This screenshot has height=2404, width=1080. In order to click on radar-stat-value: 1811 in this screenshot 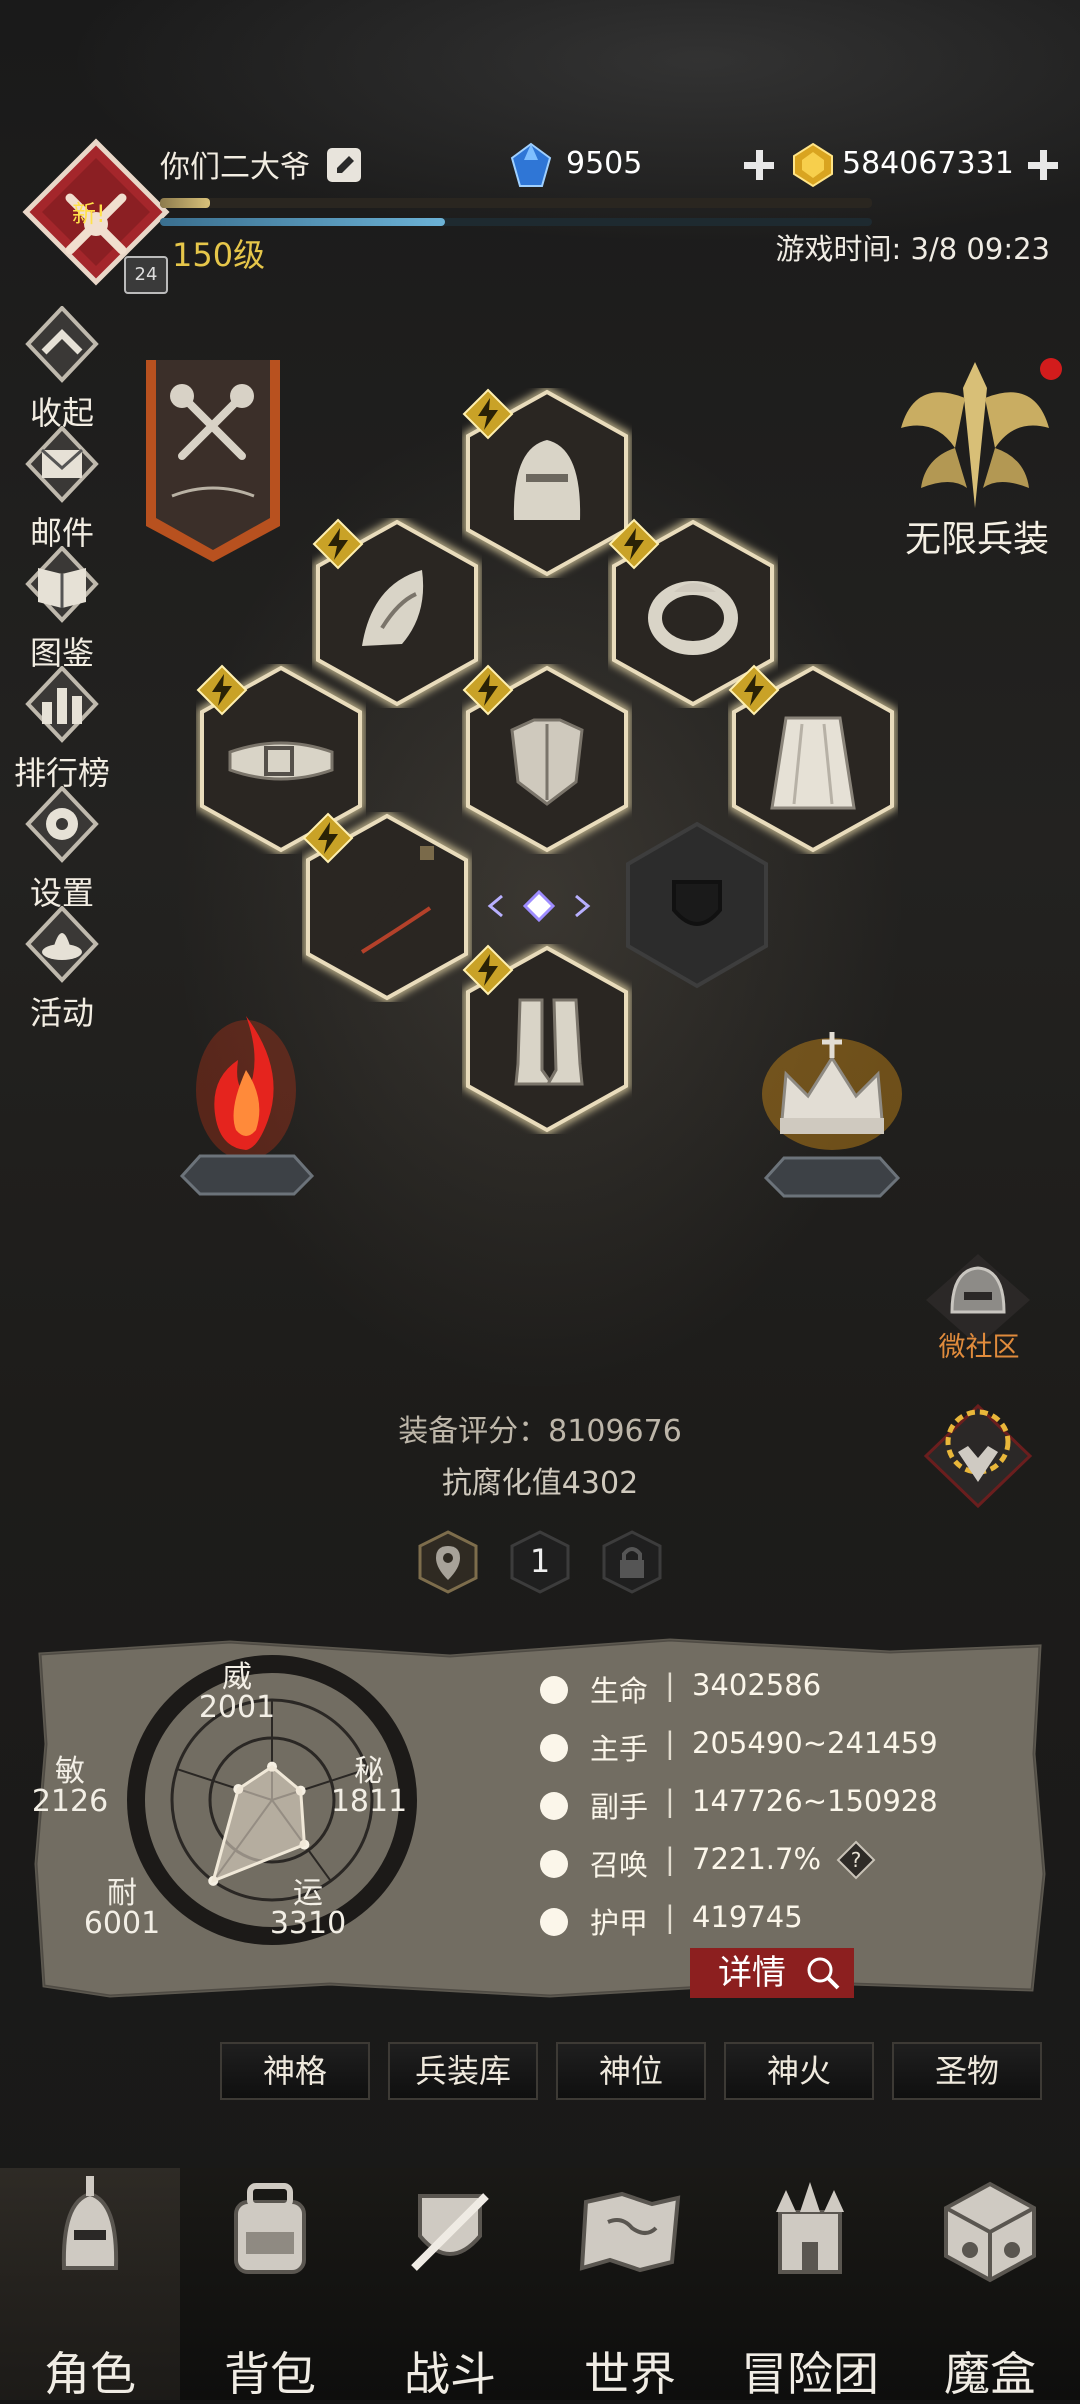, I will do `click(369, 1801)`.